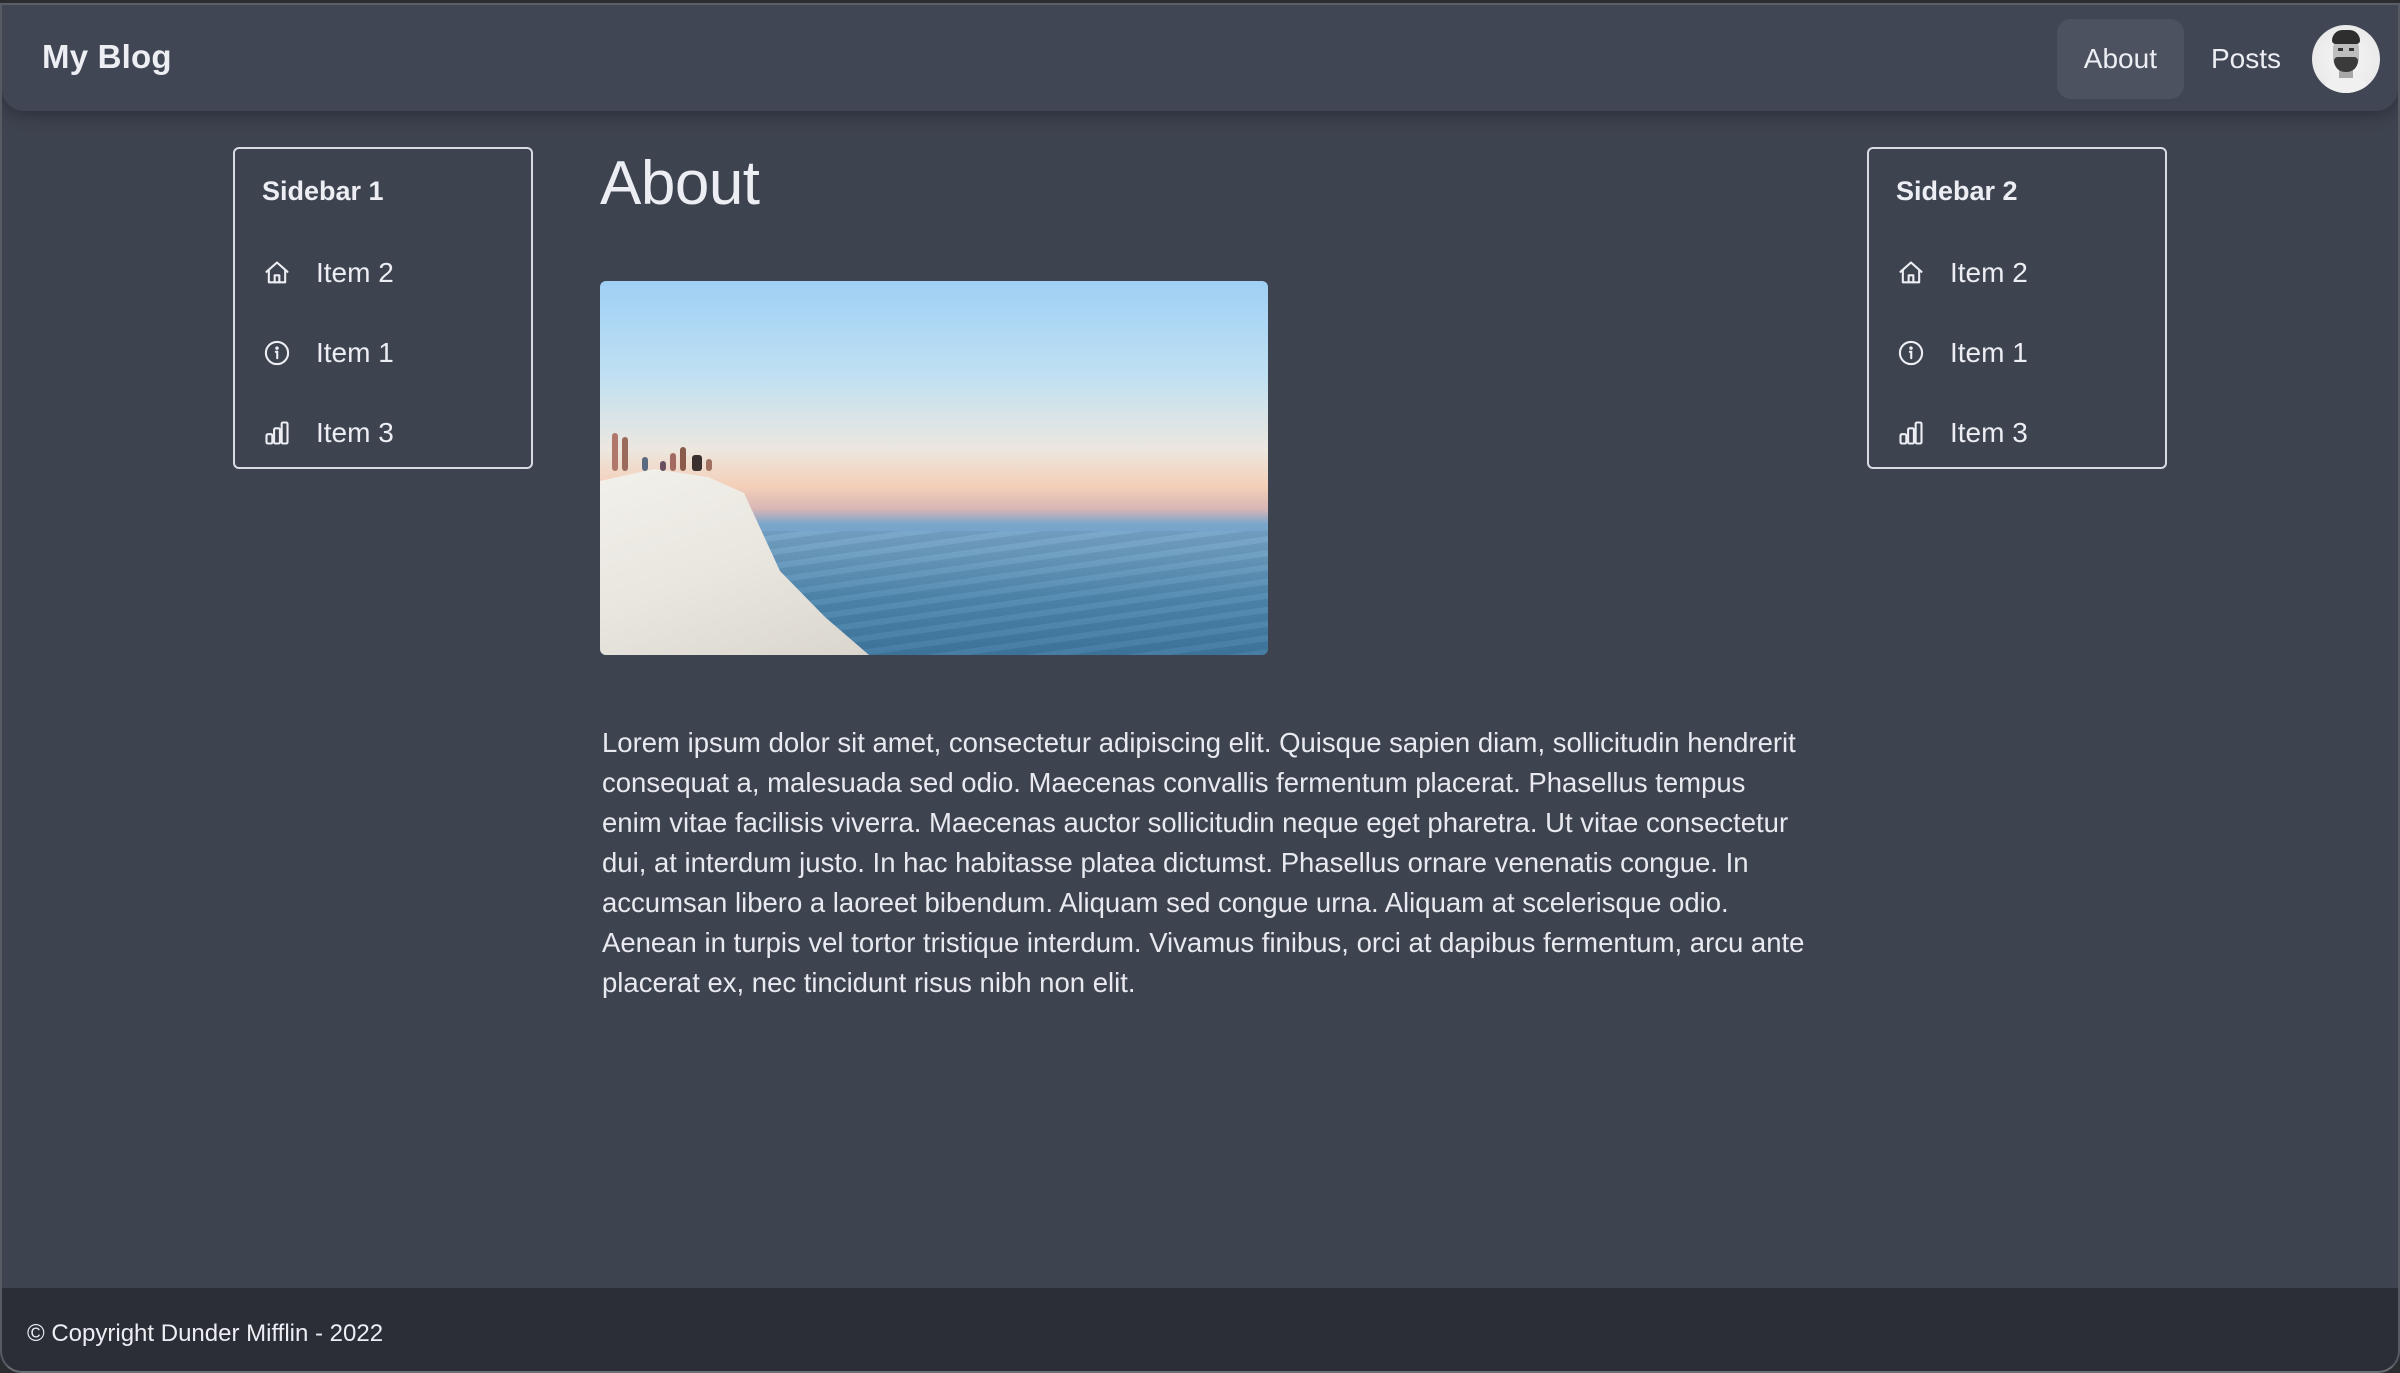  I want to click on avatar-eyes, so click(2346, 49).